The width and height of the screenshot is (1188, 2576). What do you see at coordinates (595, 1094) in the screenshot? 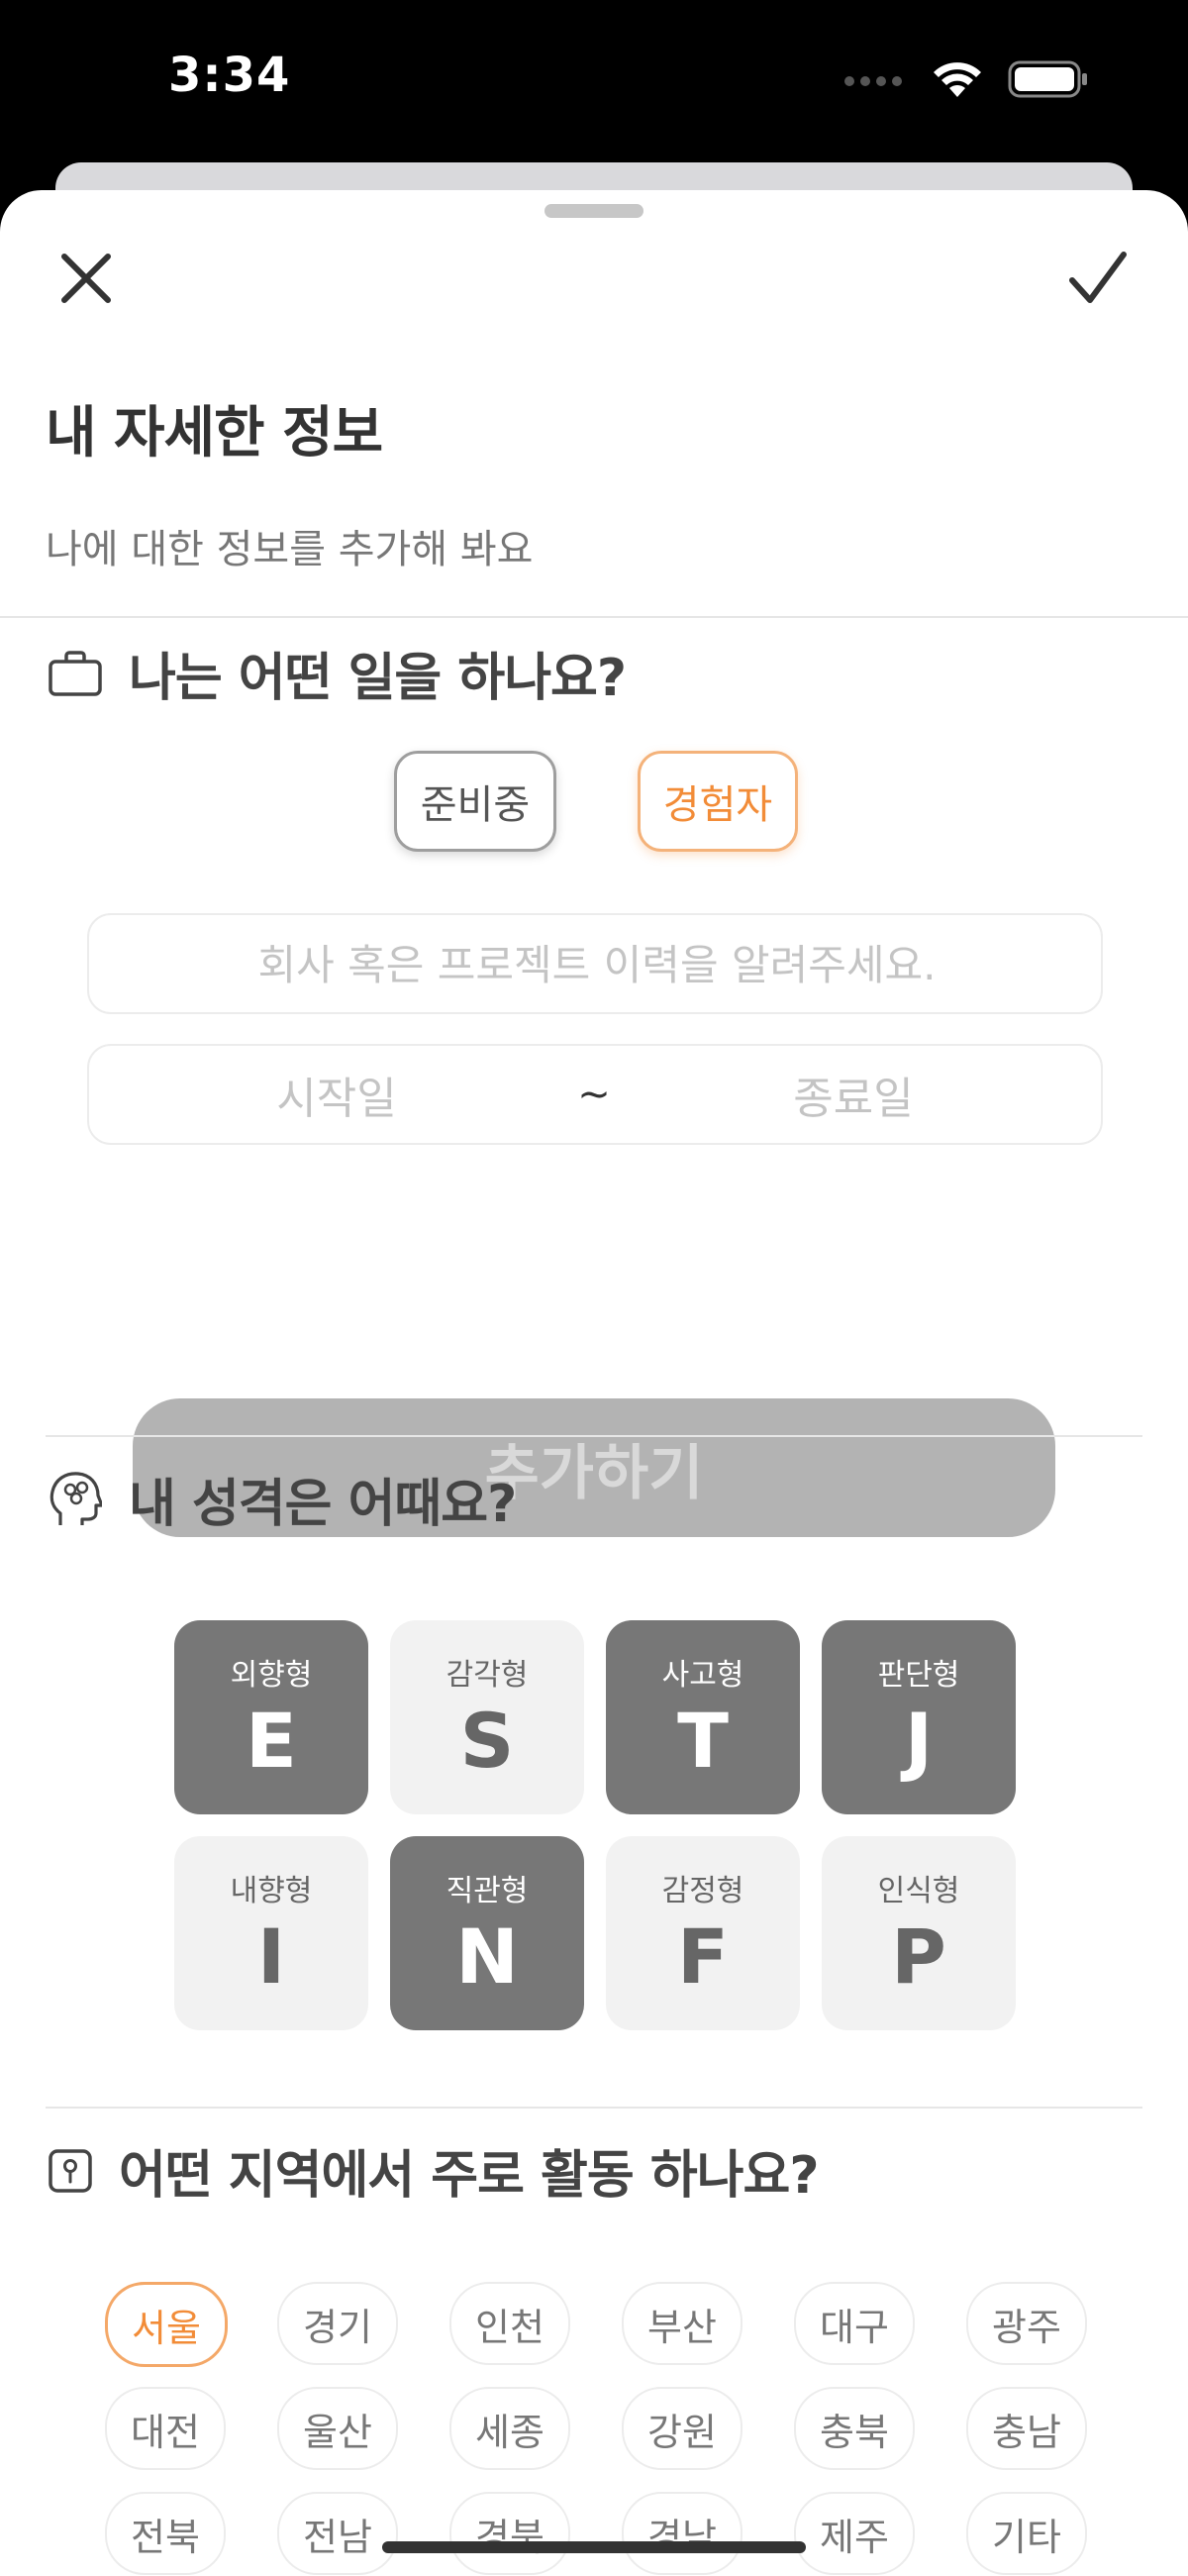
I see `date-range-field: 시작일 ~ 종료일` at bounding box center [595, 1094].